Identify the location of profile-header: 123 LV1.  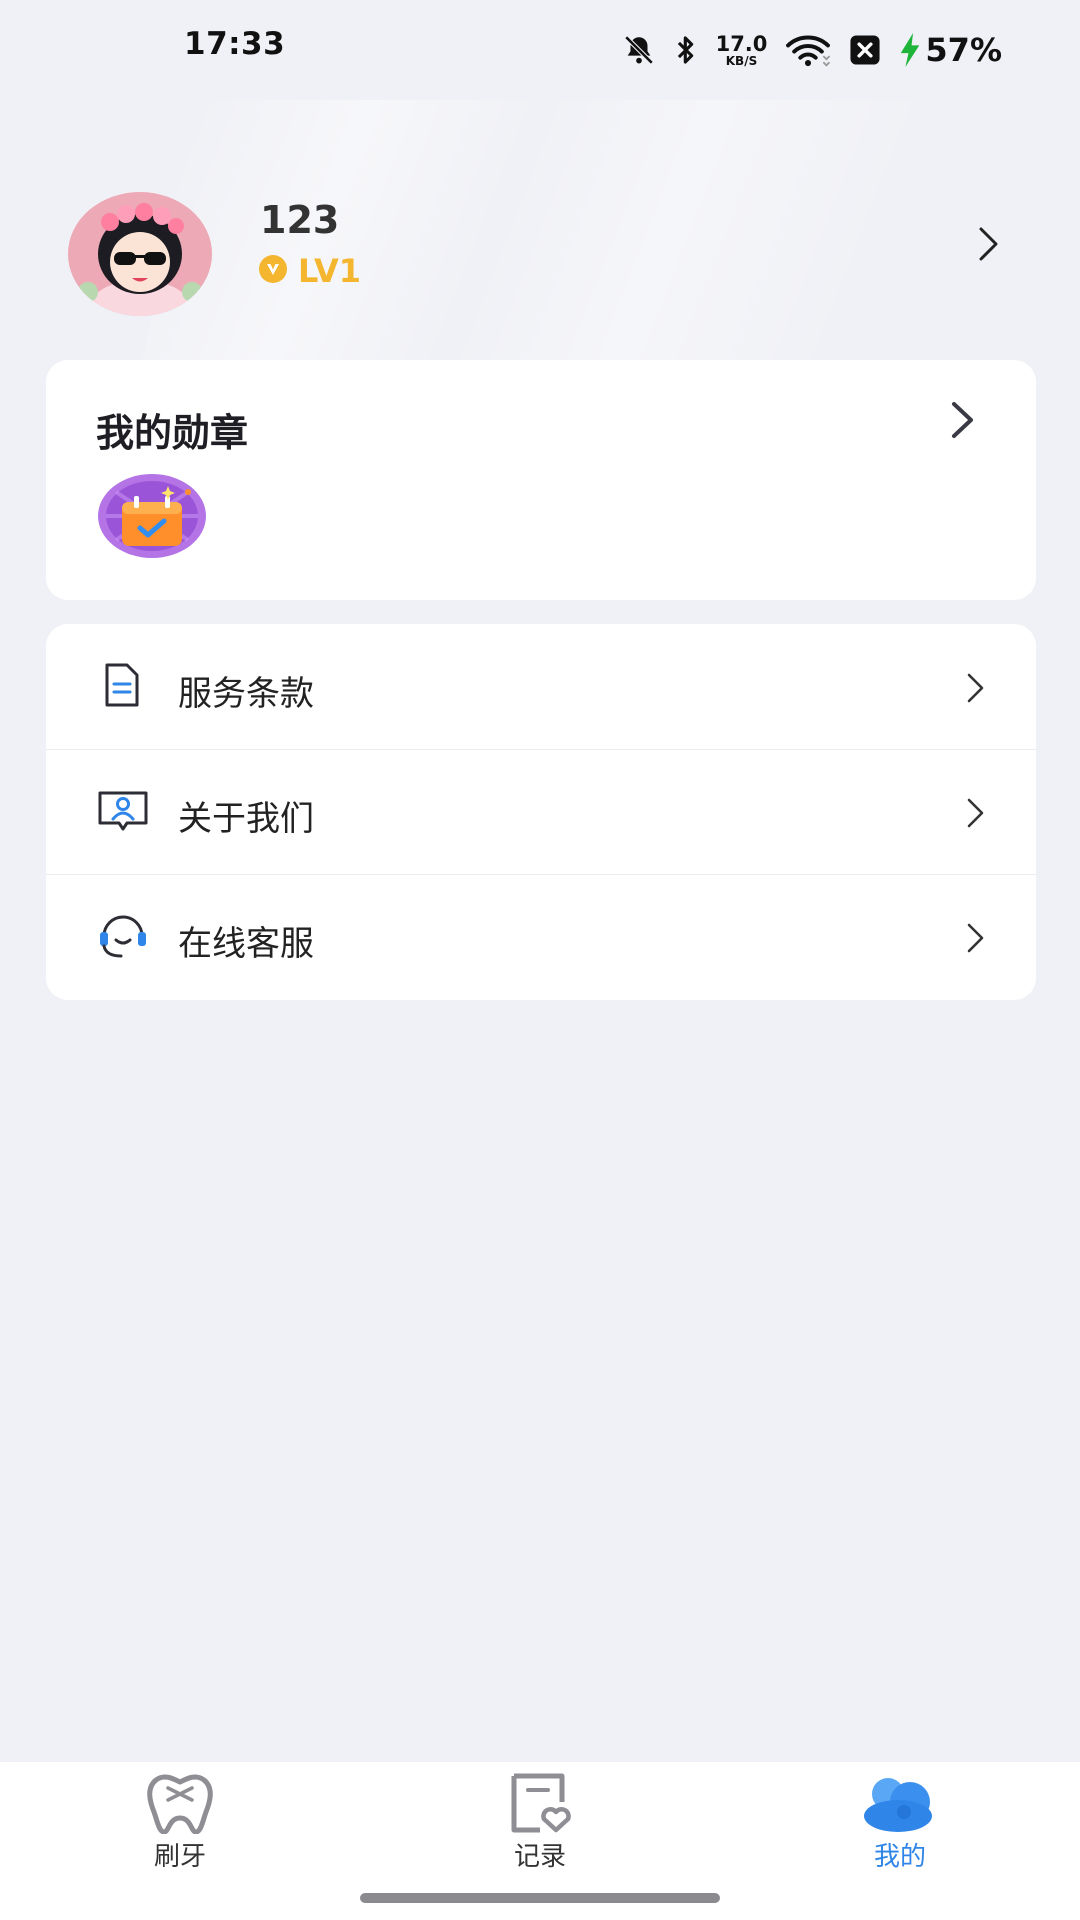
(540, 250).